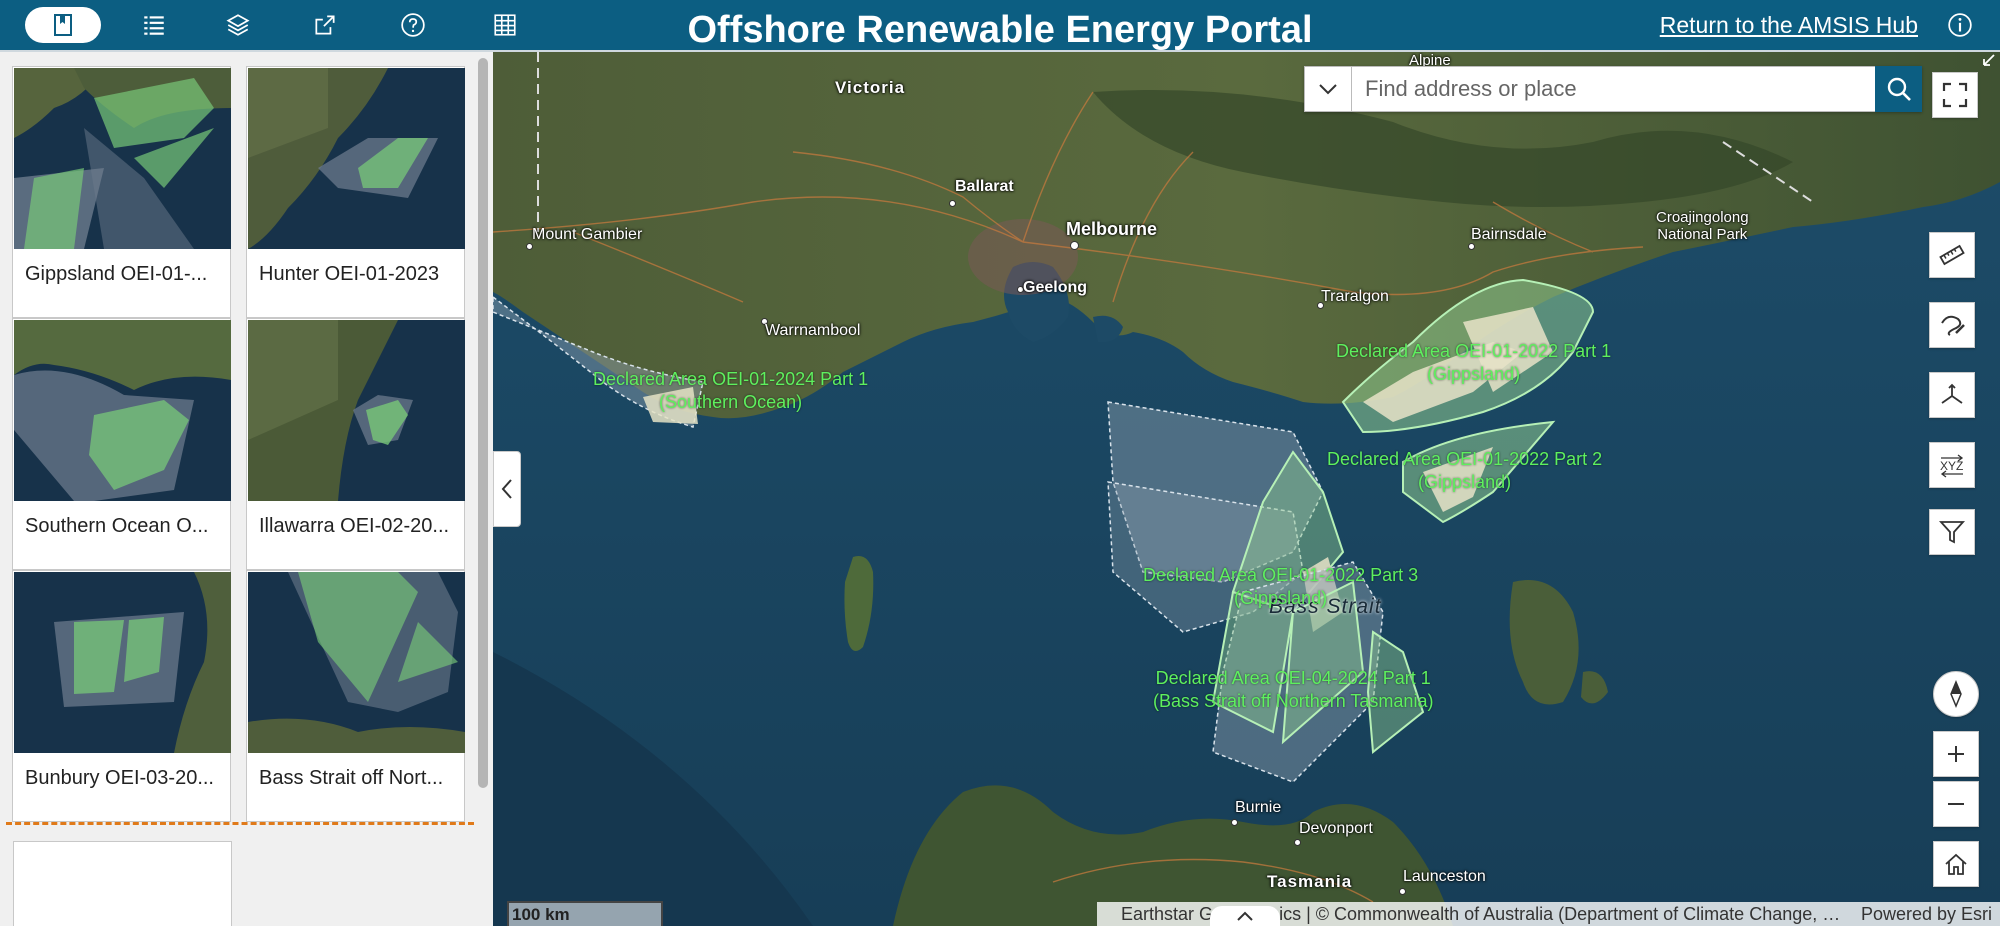 The width and height of the screenshot is (2000, 926). I want to click on search-icon, so click(1899, 89).